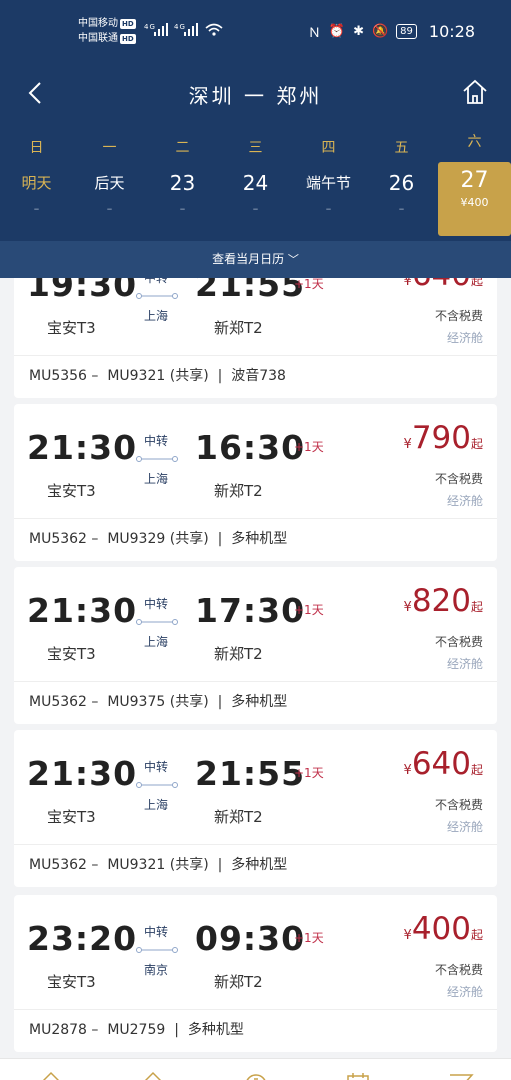  What do you see at coordinates (250, 610) in the screenshot?
I see `arrival-time: 17:30` at bounding box center [250, 610].